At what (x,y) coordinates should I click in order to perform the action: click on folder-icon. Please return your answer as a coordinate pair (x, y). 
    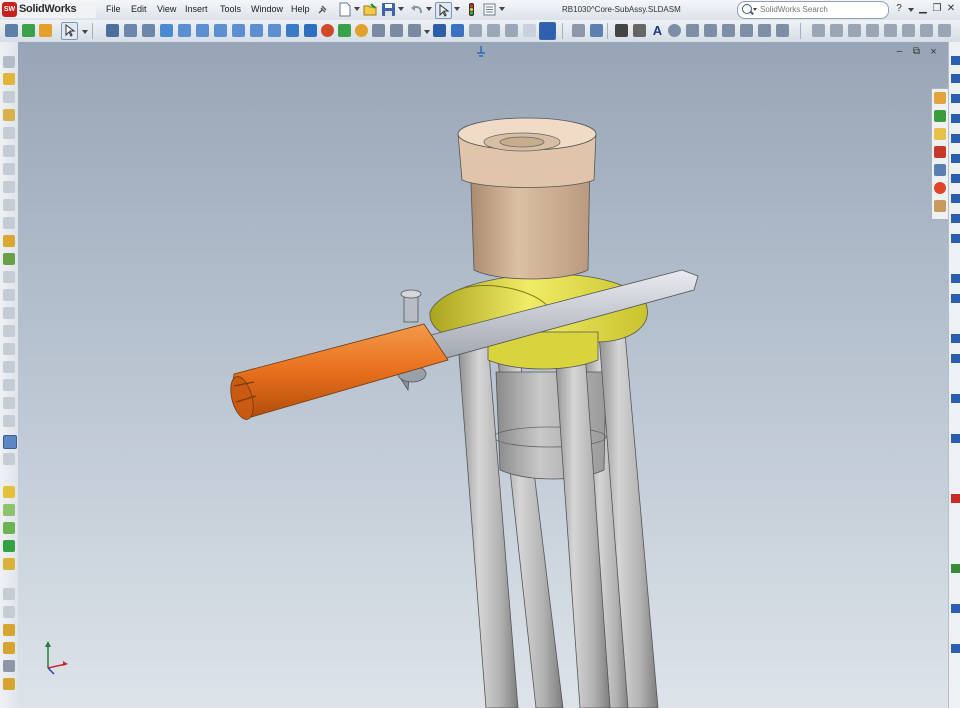
    Looking at the image, I should click on (9, 630).